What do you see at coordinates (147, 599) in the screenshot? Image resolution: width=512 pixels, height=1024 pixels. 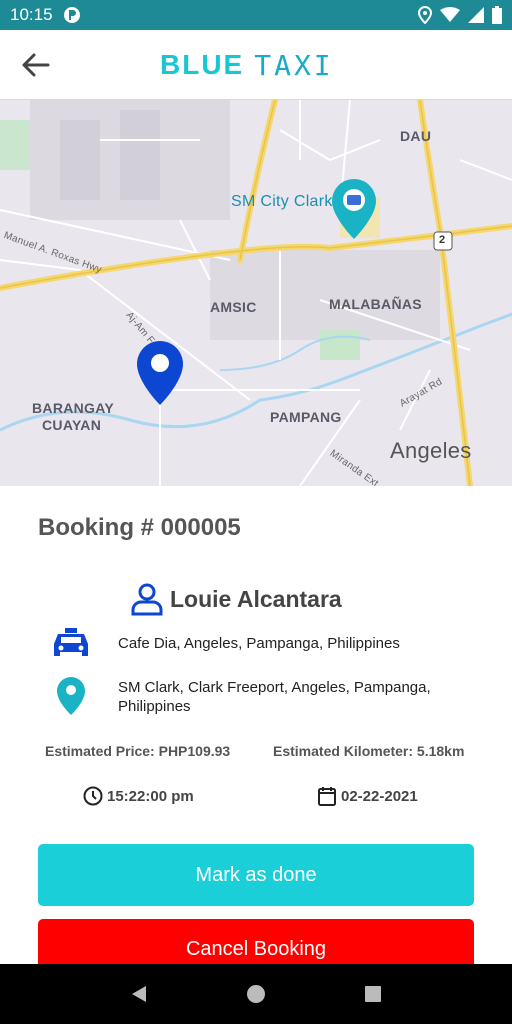 I see `user-icon` at bounding box center [147, 599].